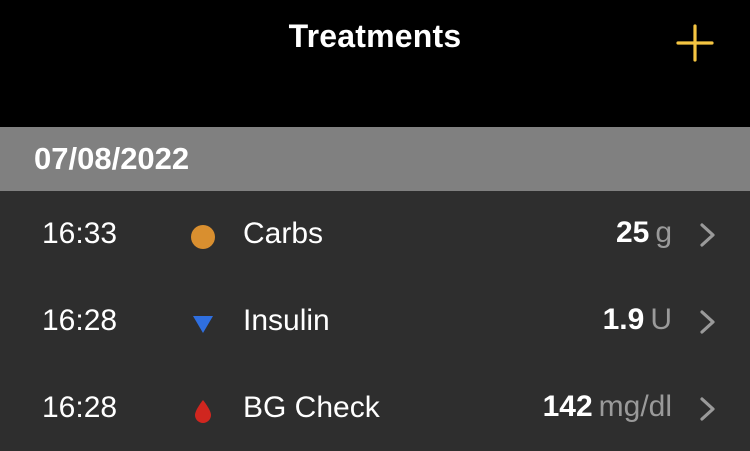 The height and width of the screenshot is (451, 750). Describe the element at coordinates (663, 232) in the screenshot. I see `treatment-unit: g` at that location.